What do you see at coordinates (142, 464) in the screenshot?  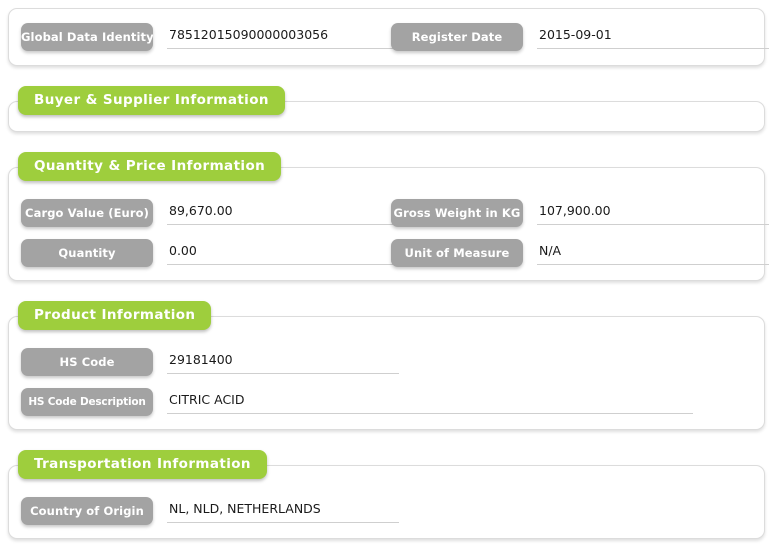 I see `section-title-transportation: Transportation Information` at bounding box center [142, 464].